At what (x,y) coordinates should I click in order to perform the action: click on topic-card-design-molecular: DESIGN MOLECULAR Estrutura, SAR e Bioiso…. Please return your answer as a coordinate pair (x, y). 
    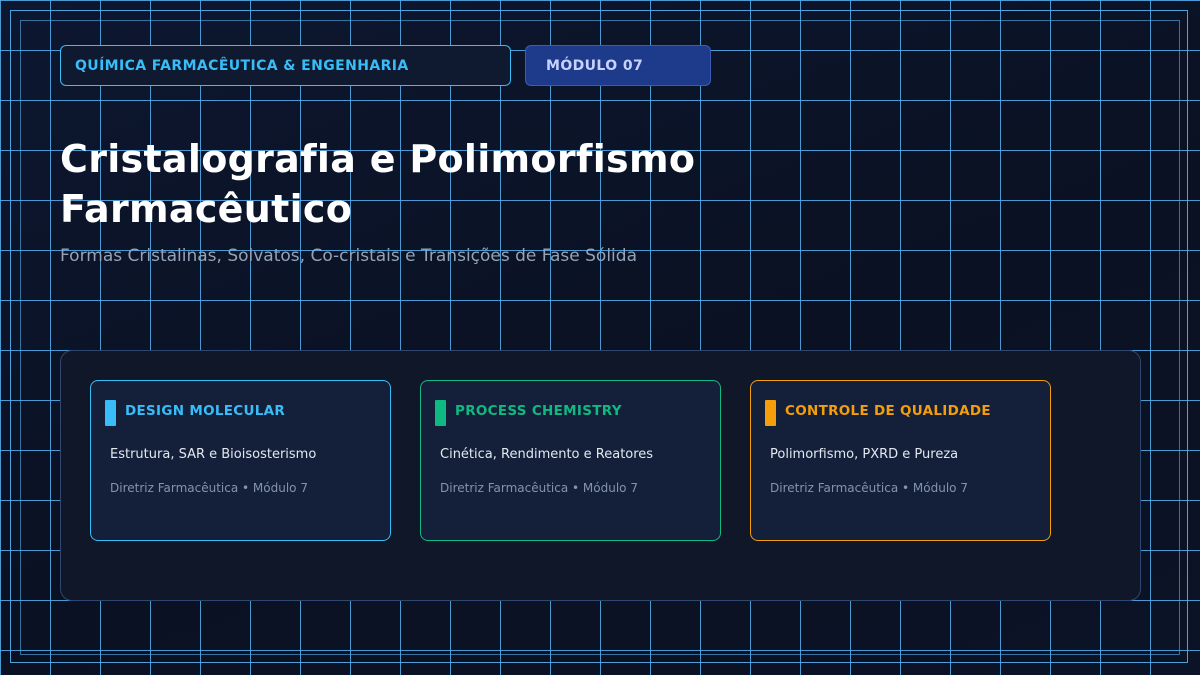
    Looking at the image, I should click on (240, 460).